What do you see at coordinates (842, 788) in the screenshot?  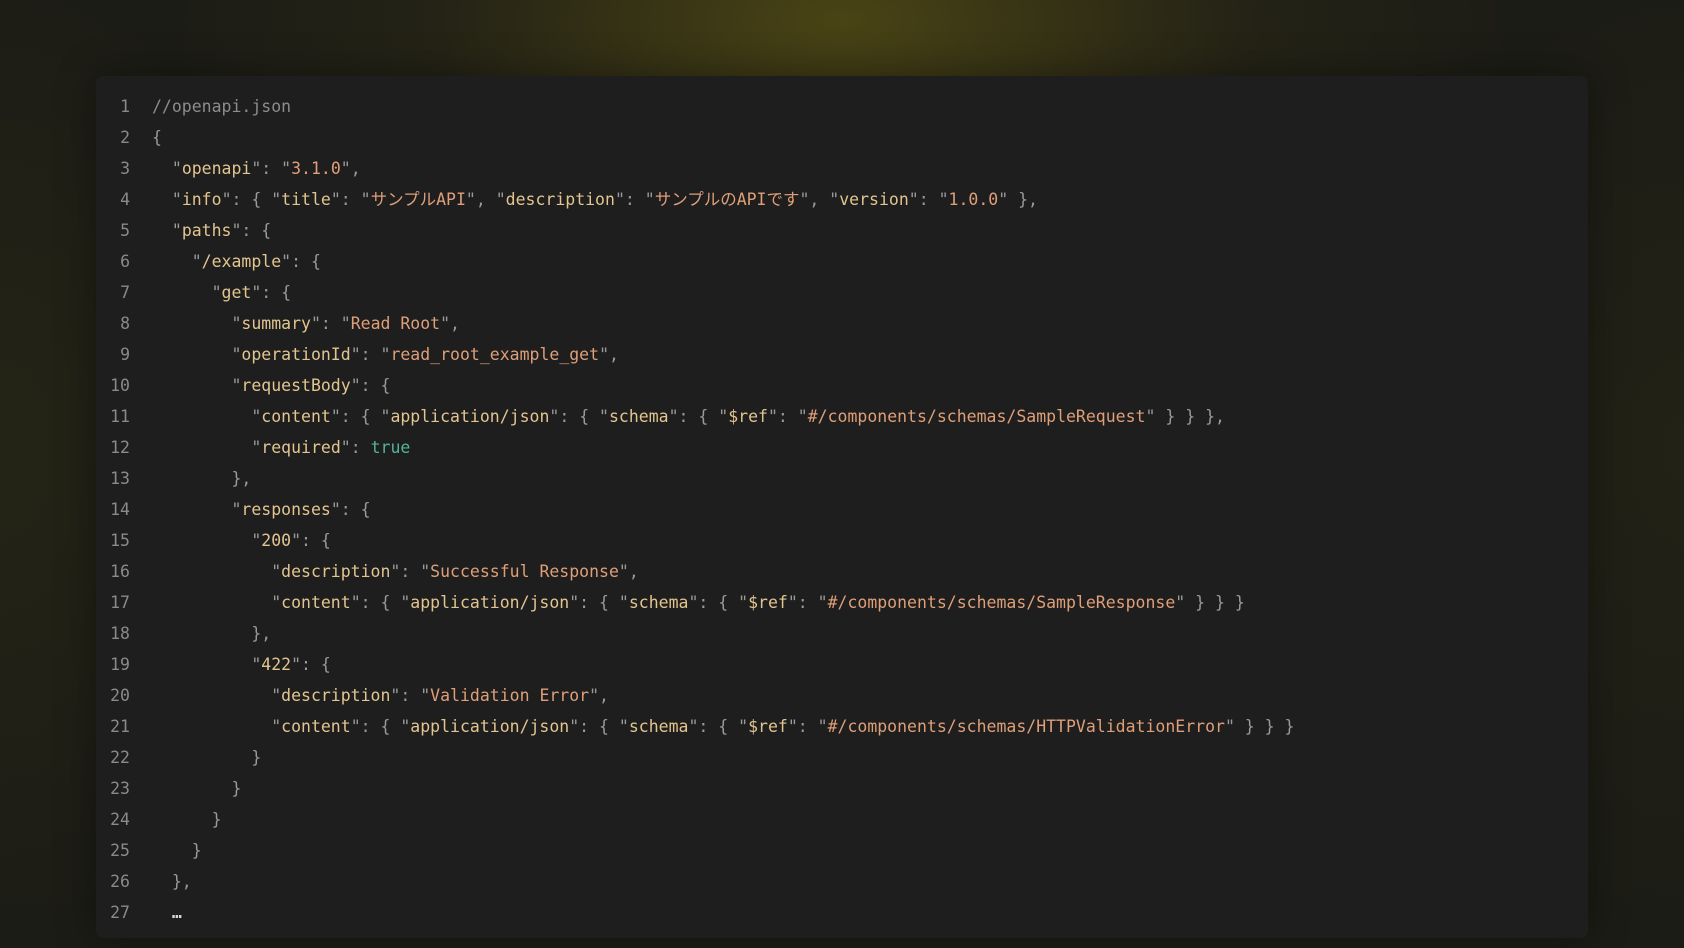 I see `code-line: 23 }` at bounding box center [842, 788].